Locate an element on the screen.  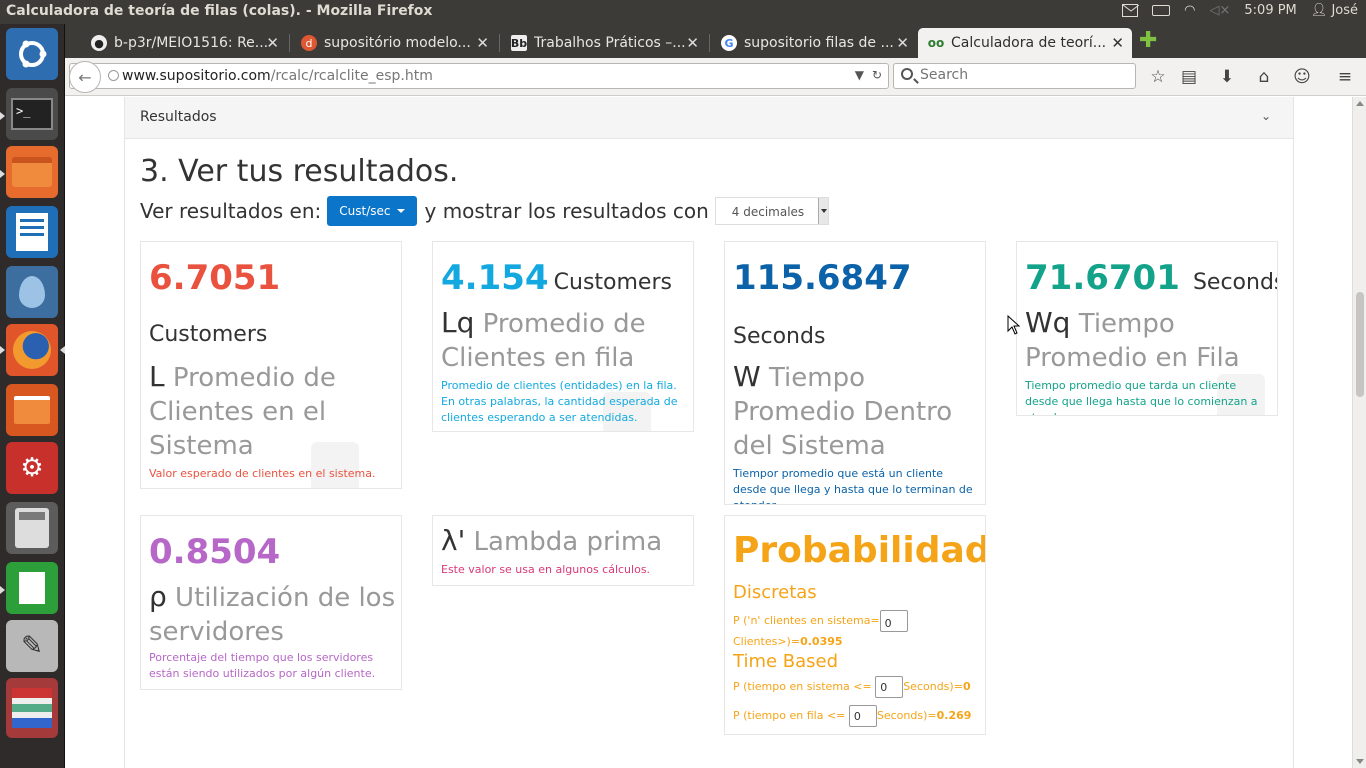
new-tab-icon: ✚ is located at coordinates (1148, 41).